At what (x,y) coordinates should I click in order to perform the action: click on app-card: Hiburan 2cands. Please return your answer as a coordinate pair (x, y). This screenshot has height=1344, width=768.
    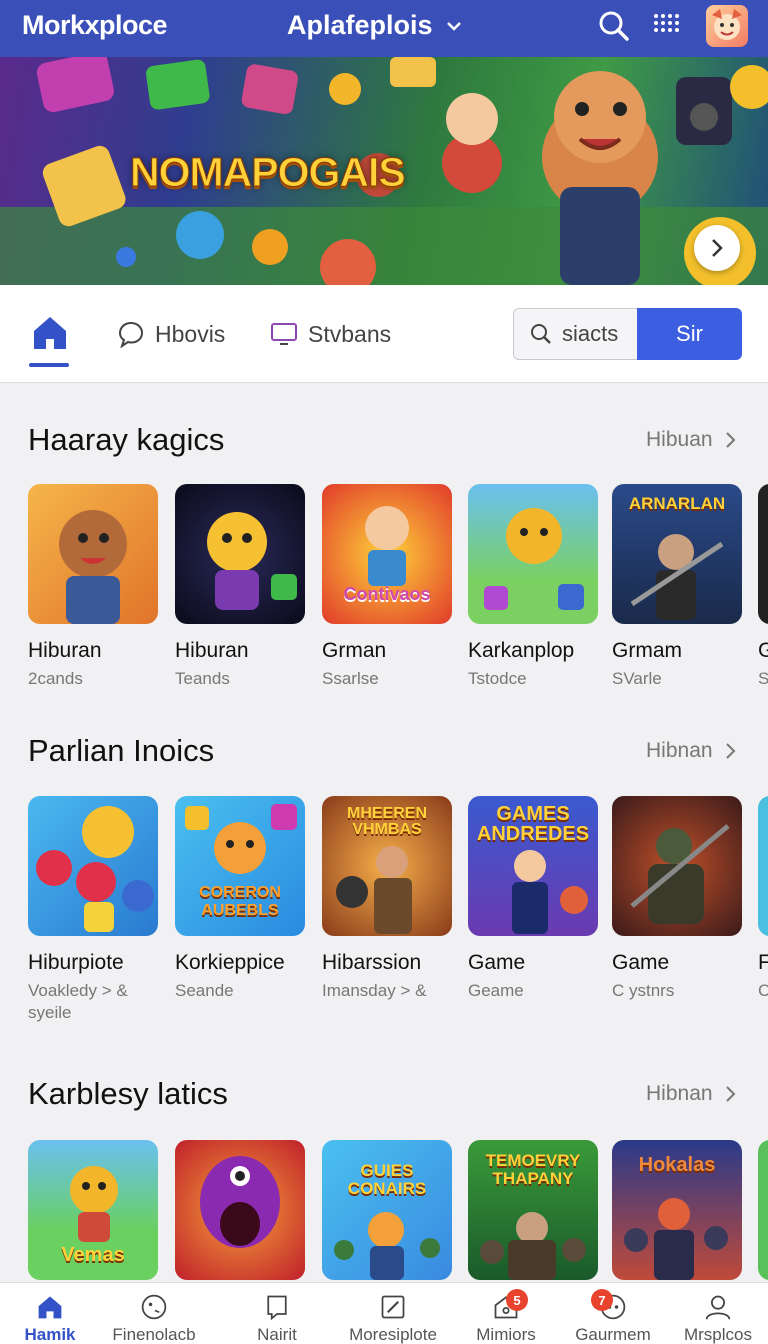
    Looking at the image, I should click on (93, 587).